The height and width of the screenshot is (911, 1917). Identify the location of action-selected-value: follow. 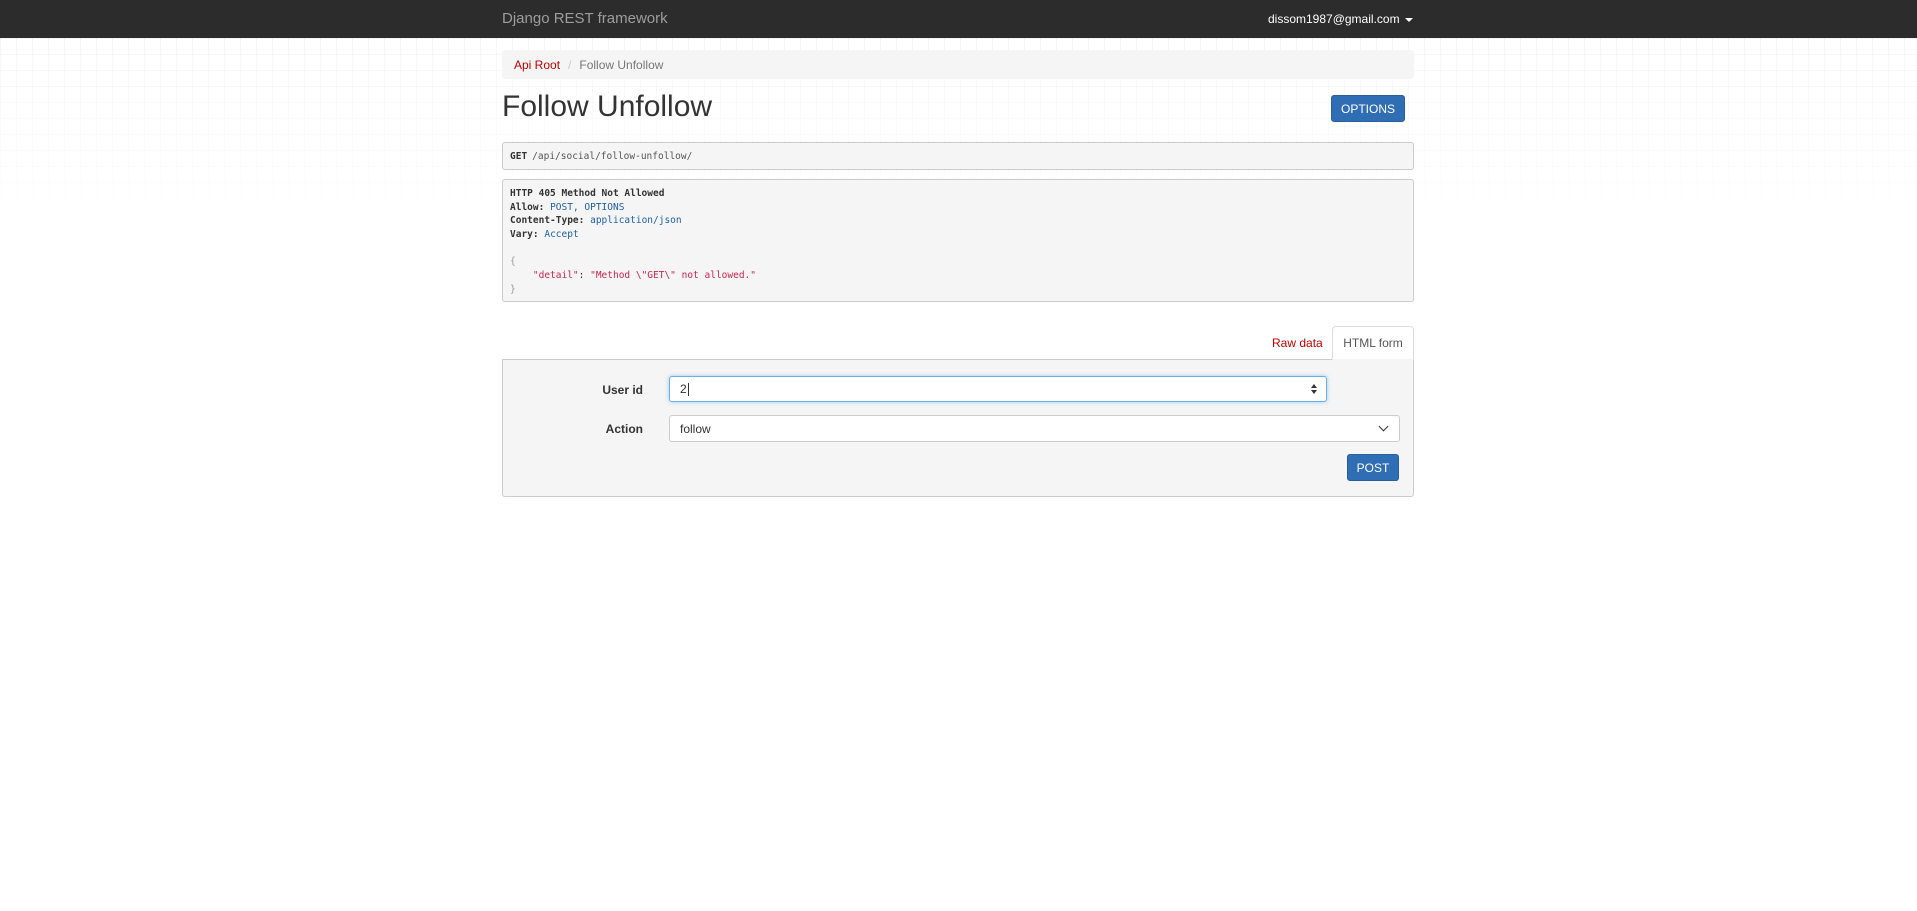
(695, 428).